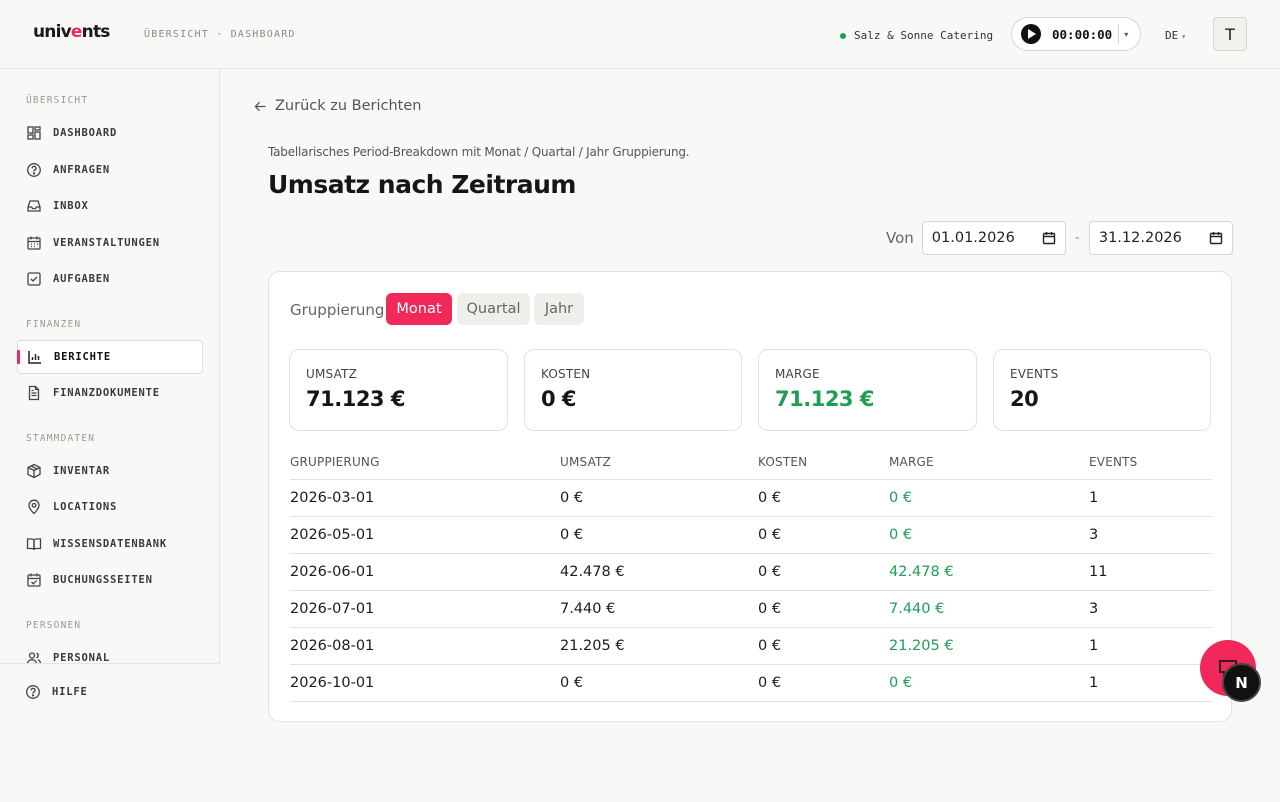 Image resolution: width=1280 pixels, height=802 pixels. I want to click on sidebar-section-finance: FINANZEN, so click(54, 324).